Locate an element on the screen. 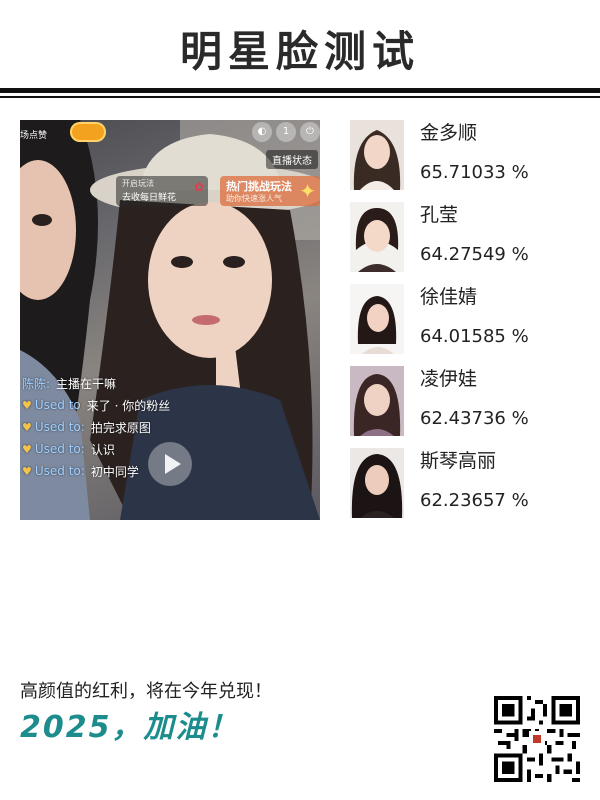  chat-text: 主播在干嘛 is located at coordinates (86, 383).